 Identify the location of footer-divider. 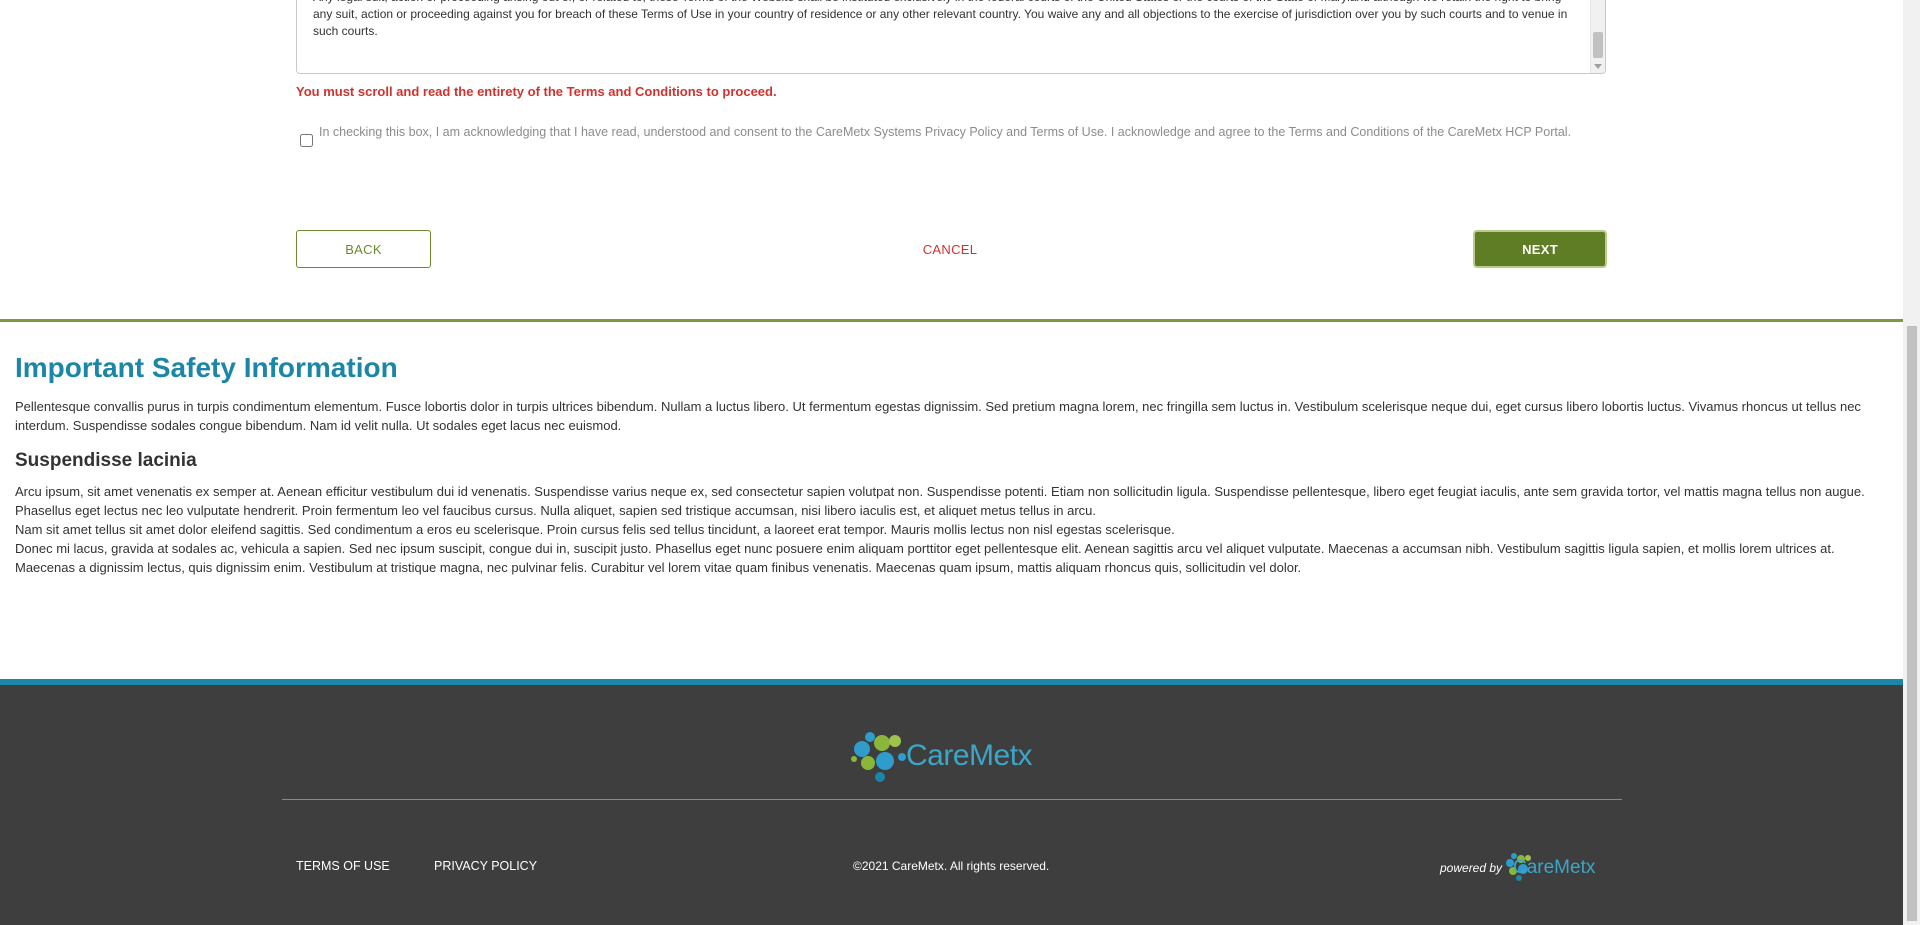
(952, 799).